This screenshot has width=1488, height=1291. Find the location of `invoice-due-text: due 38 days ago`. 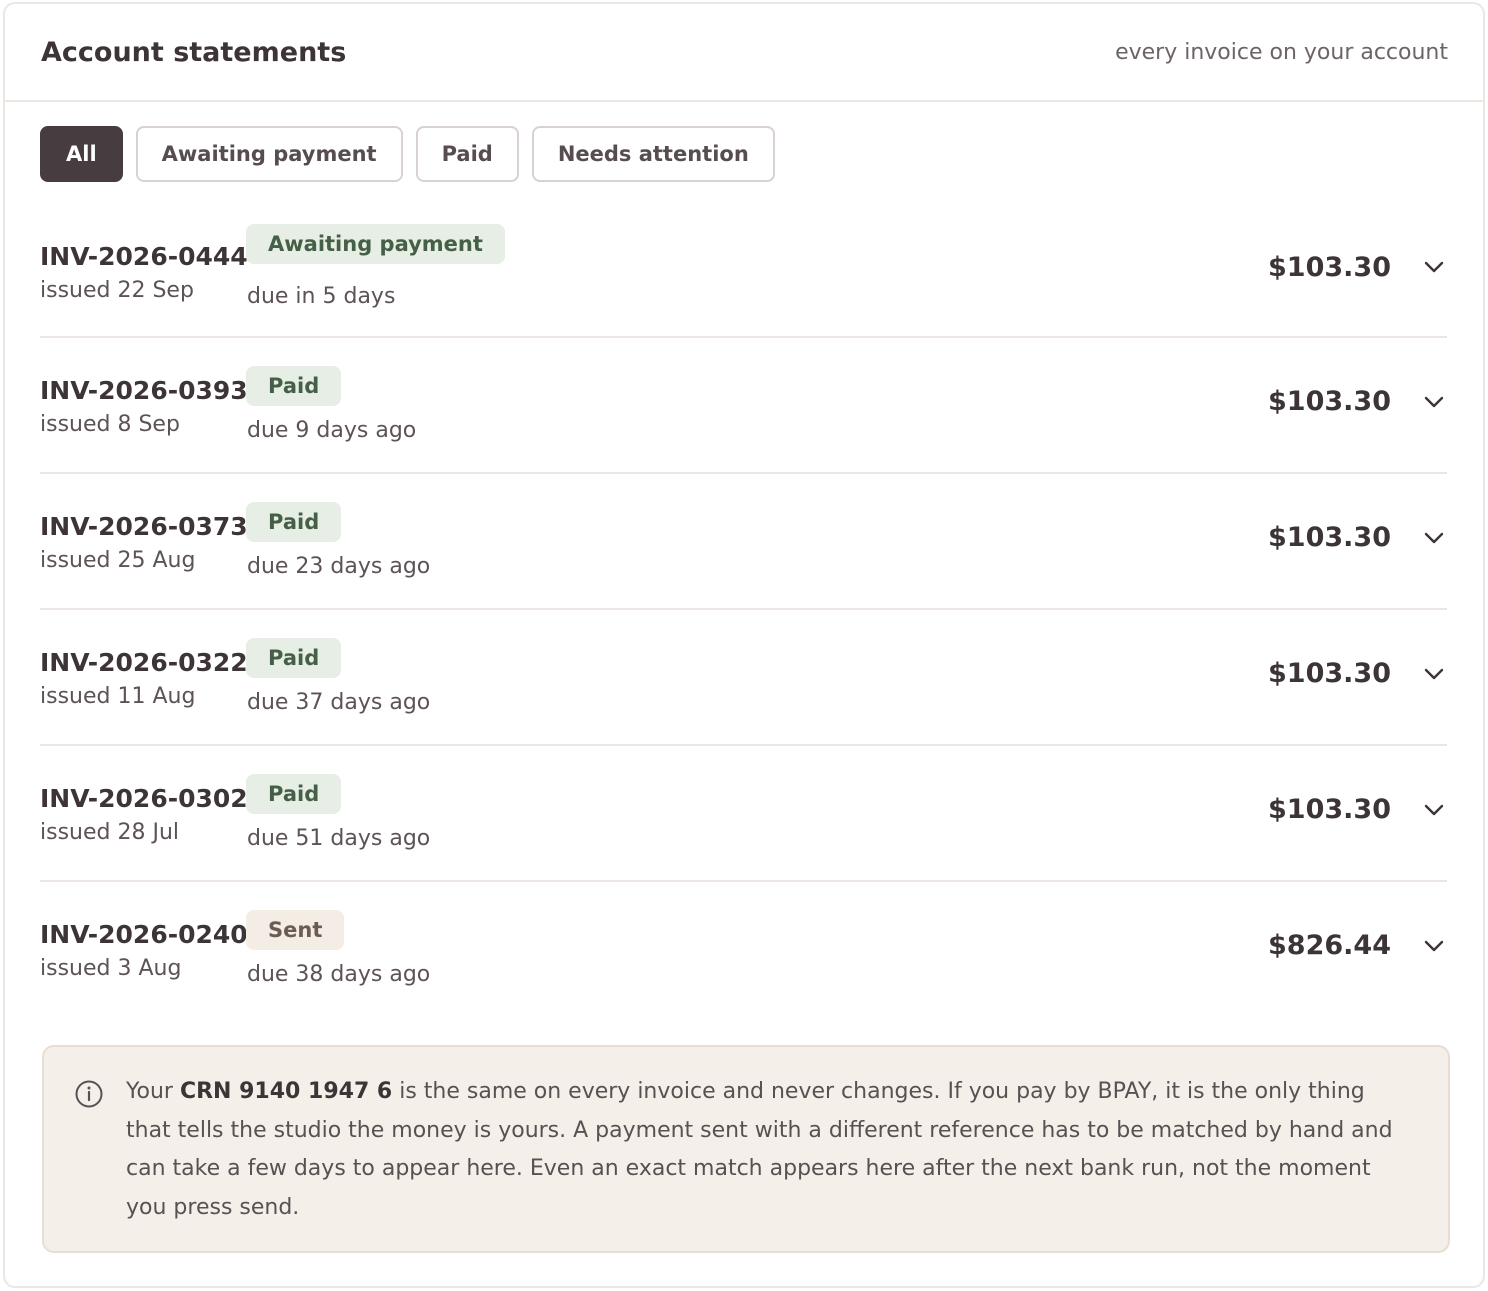

invoice-due-text: due 38 days ago is located at coordinates (339, 974).